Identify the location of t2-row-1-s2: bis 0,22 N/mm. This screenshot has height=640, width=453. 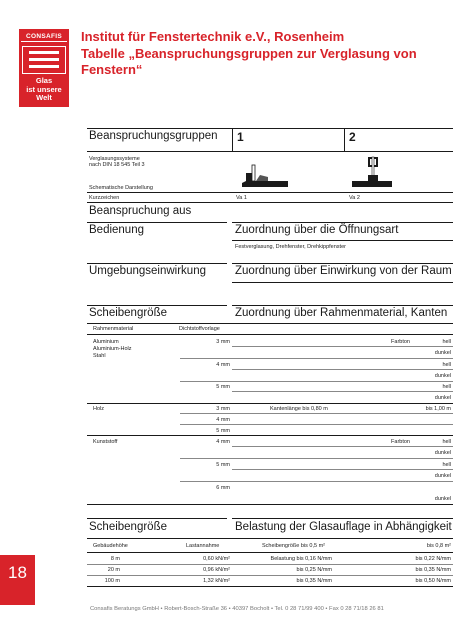
(433, 559).